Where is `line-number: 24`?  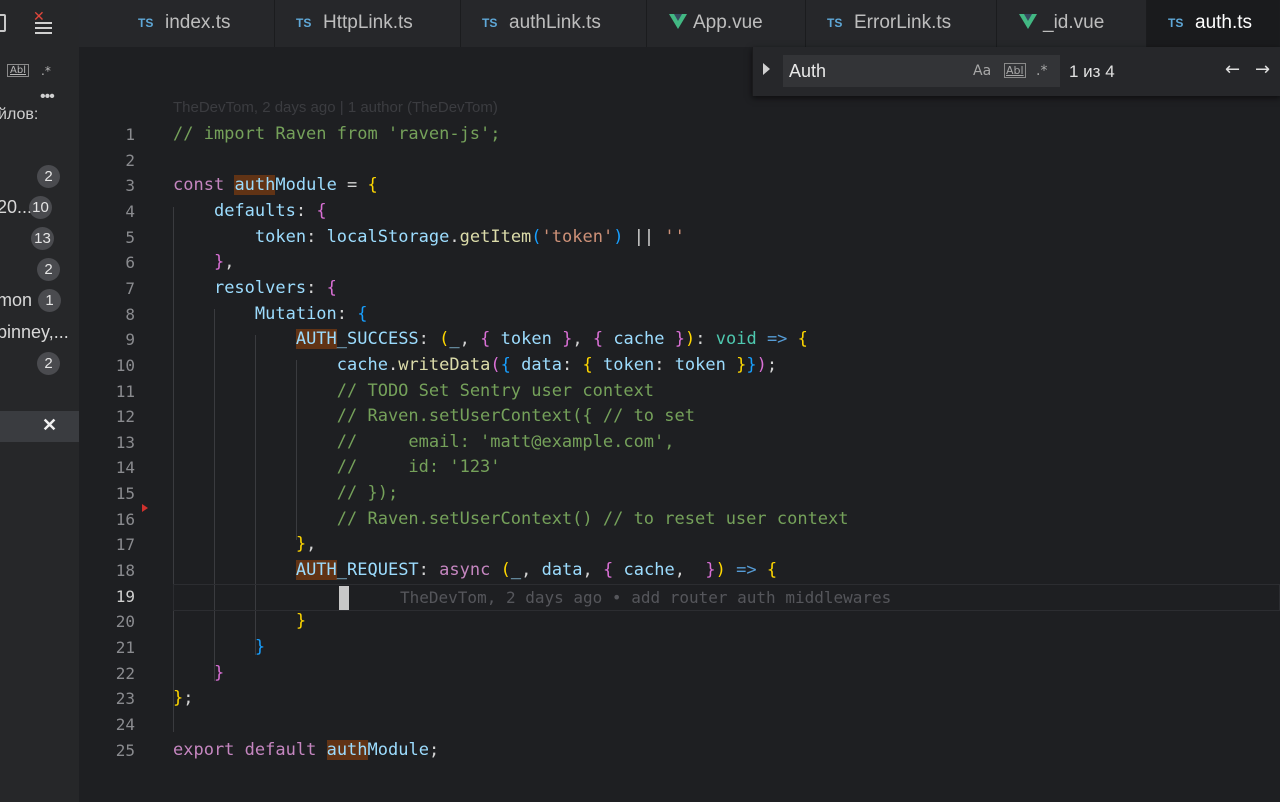
line-number: 24 is located at coordinates (125, 724).